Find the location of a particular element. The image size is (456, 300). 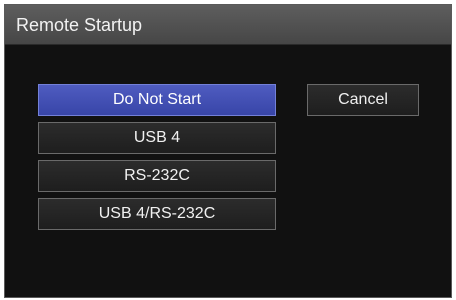

dialog-title: Remote Startup is located at coordinates (79, 25).